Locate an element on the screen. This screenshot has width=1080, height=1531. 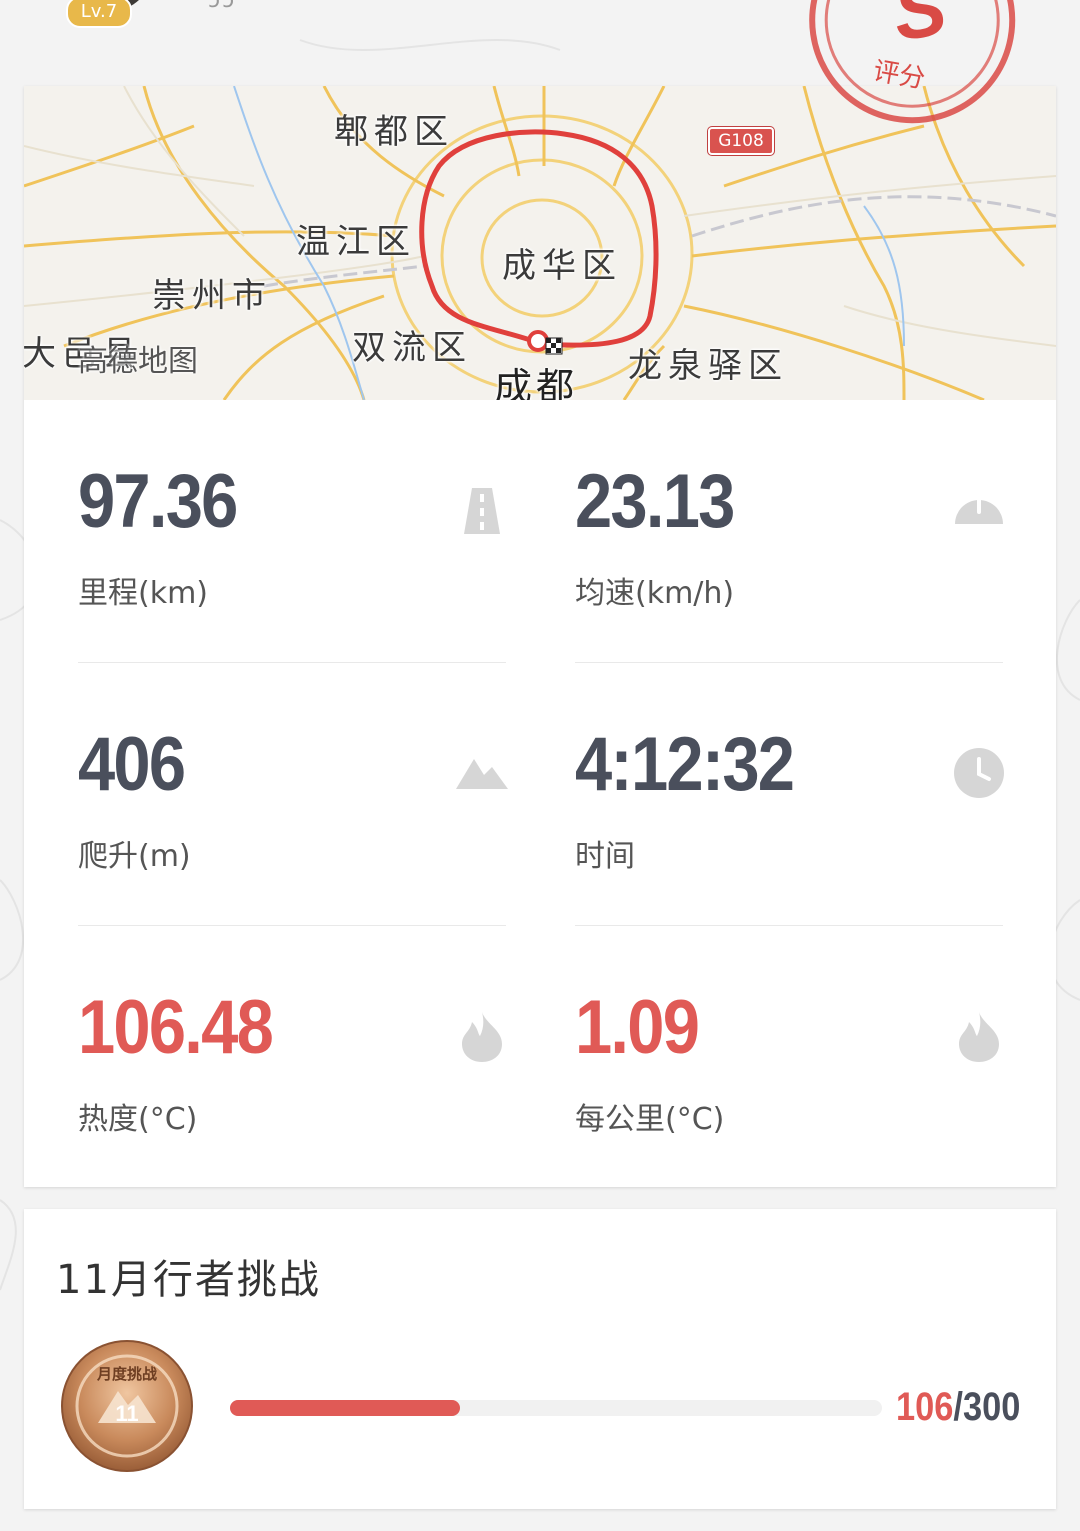
challenge-progress-text: 106/300 is located at coordinates (958, 1407).